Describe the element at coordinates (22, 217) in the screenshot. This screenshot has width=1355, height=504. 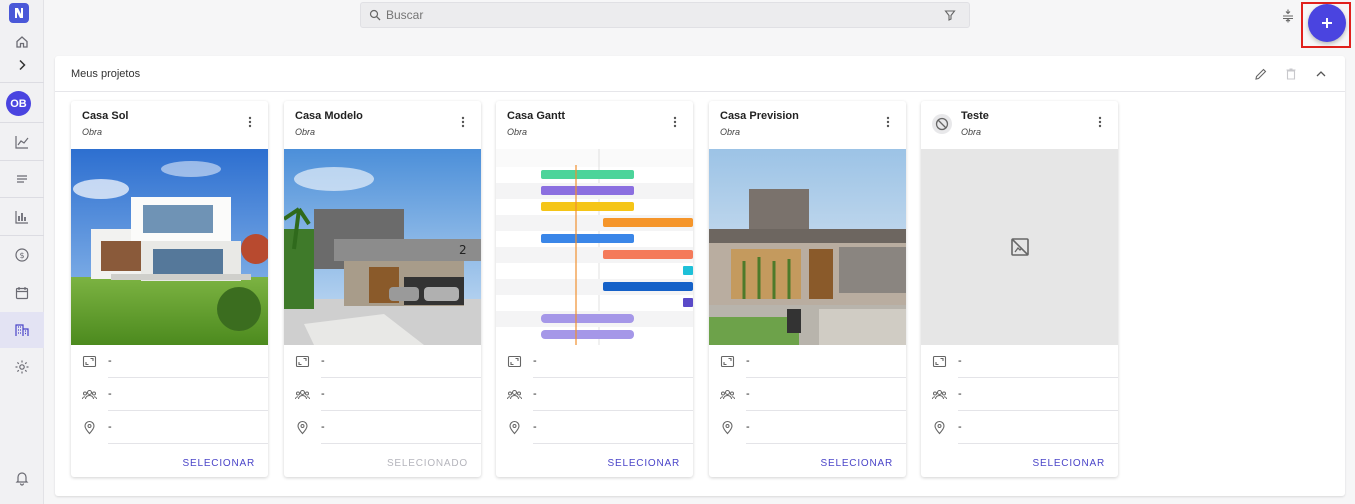
I see `bar-chart-icon` at that location.